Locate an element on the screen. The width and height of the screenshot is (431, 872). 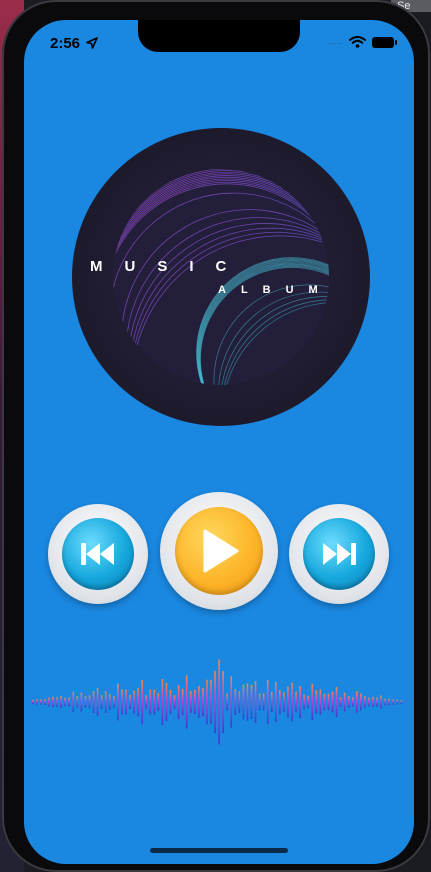
play-button is located at coordinates (219, 551).